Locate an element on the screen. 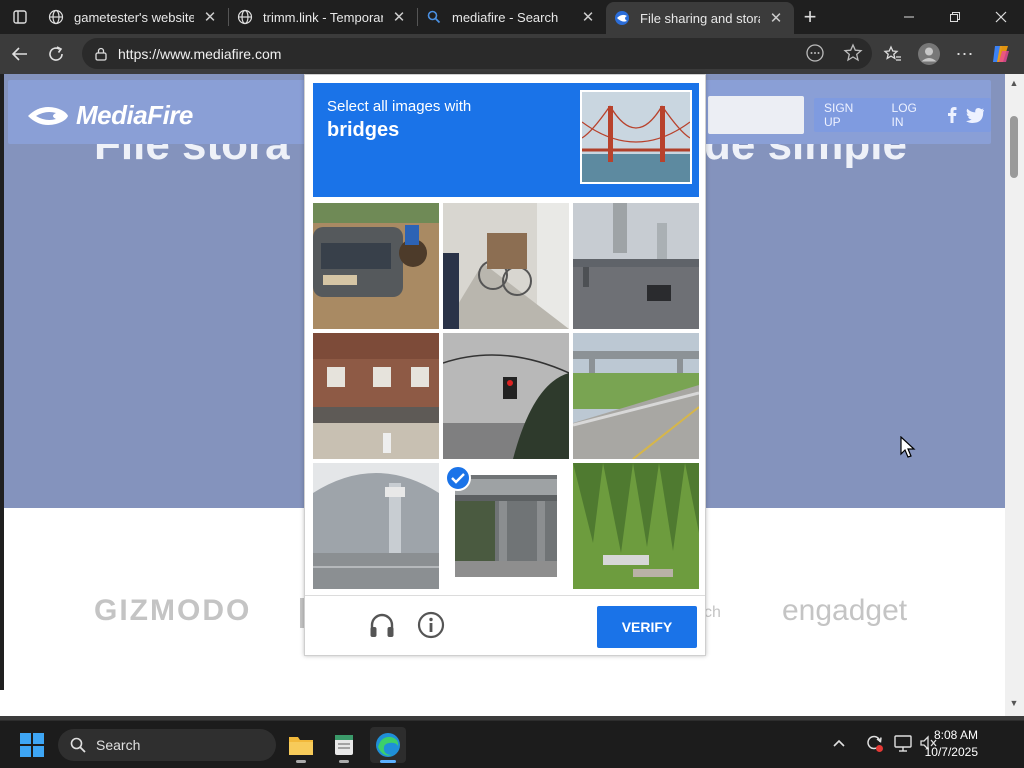  close-window-button is located at coordinates (1001, 17).